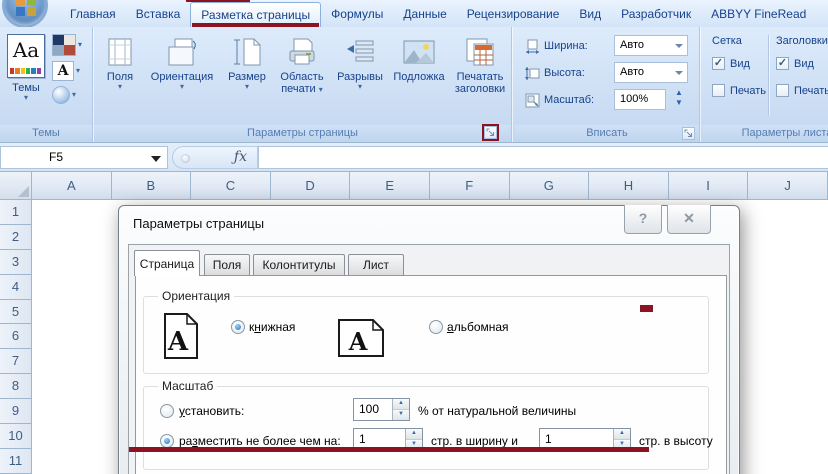 This screenshot has width=828, height=474. What do you see at coordinates (802, 90) in the screenshot?
I see `headings-print-checkbox: Печать` at bounding box center [802, 90].